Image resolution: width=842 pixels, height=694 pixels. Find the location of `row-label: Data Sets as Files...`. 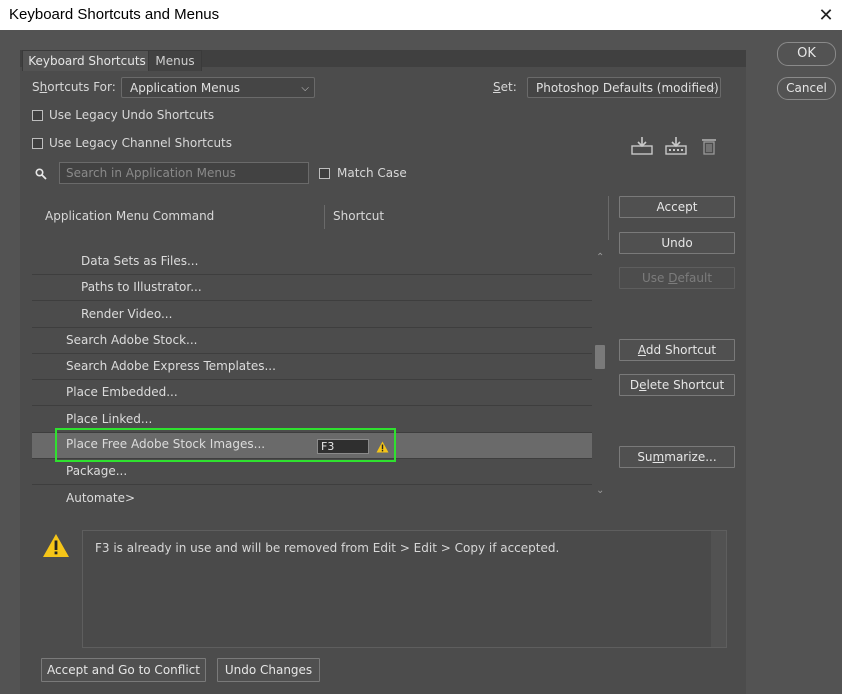

row-label: Data Sets as Files... is located at coordinates (140, 261).